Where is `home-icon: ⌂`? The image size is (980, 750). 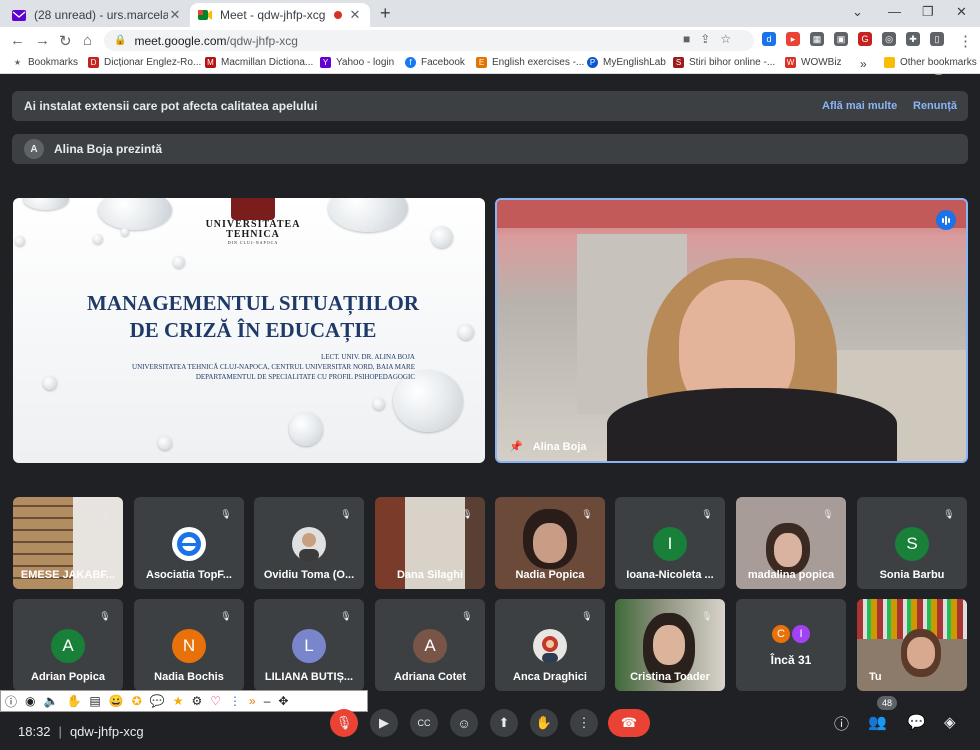
home-icon: ⌂ is located at coordinates (87, 40).